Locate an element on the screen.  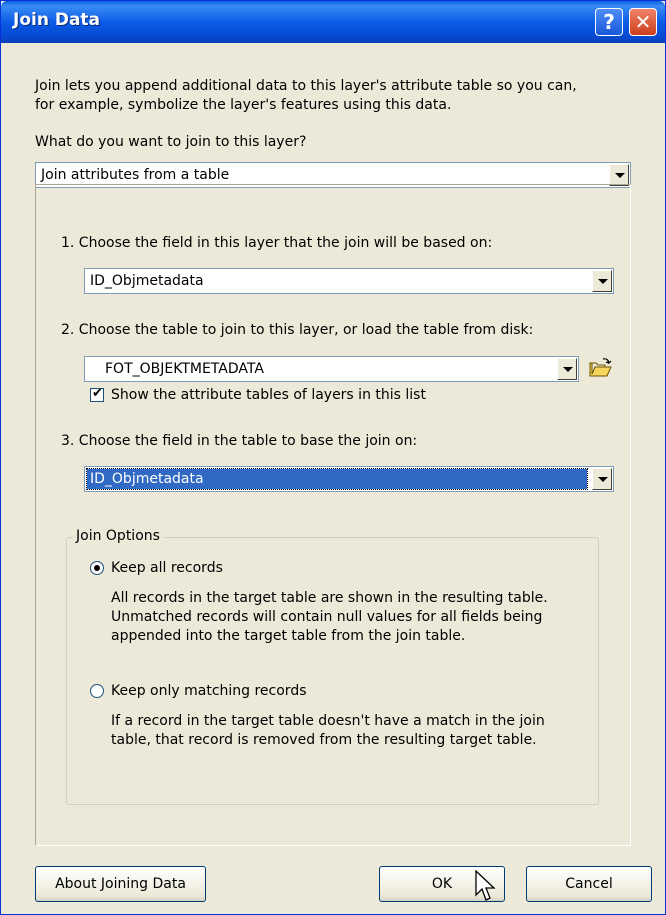
cancel-button: Cancel is located at coordinates (589, 884).